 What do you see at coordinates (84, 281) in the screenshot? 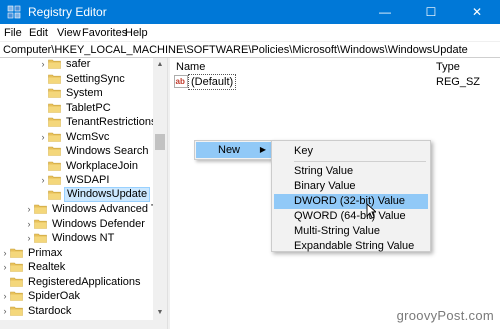
I see `tree-item-label: RegisteredApplications` at bounding box center [84, 281].